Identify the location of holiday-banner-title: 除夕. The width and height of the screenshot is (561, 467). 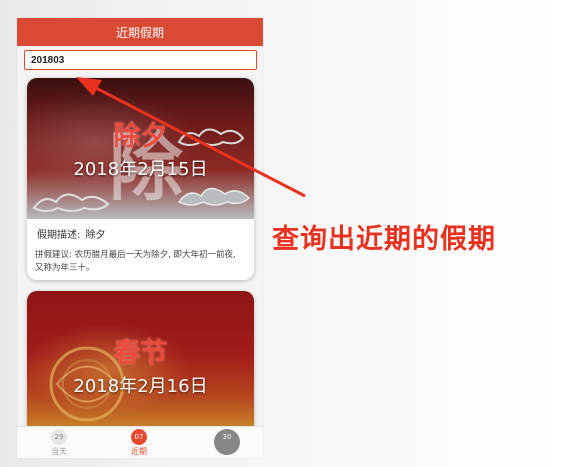
(140, 136).